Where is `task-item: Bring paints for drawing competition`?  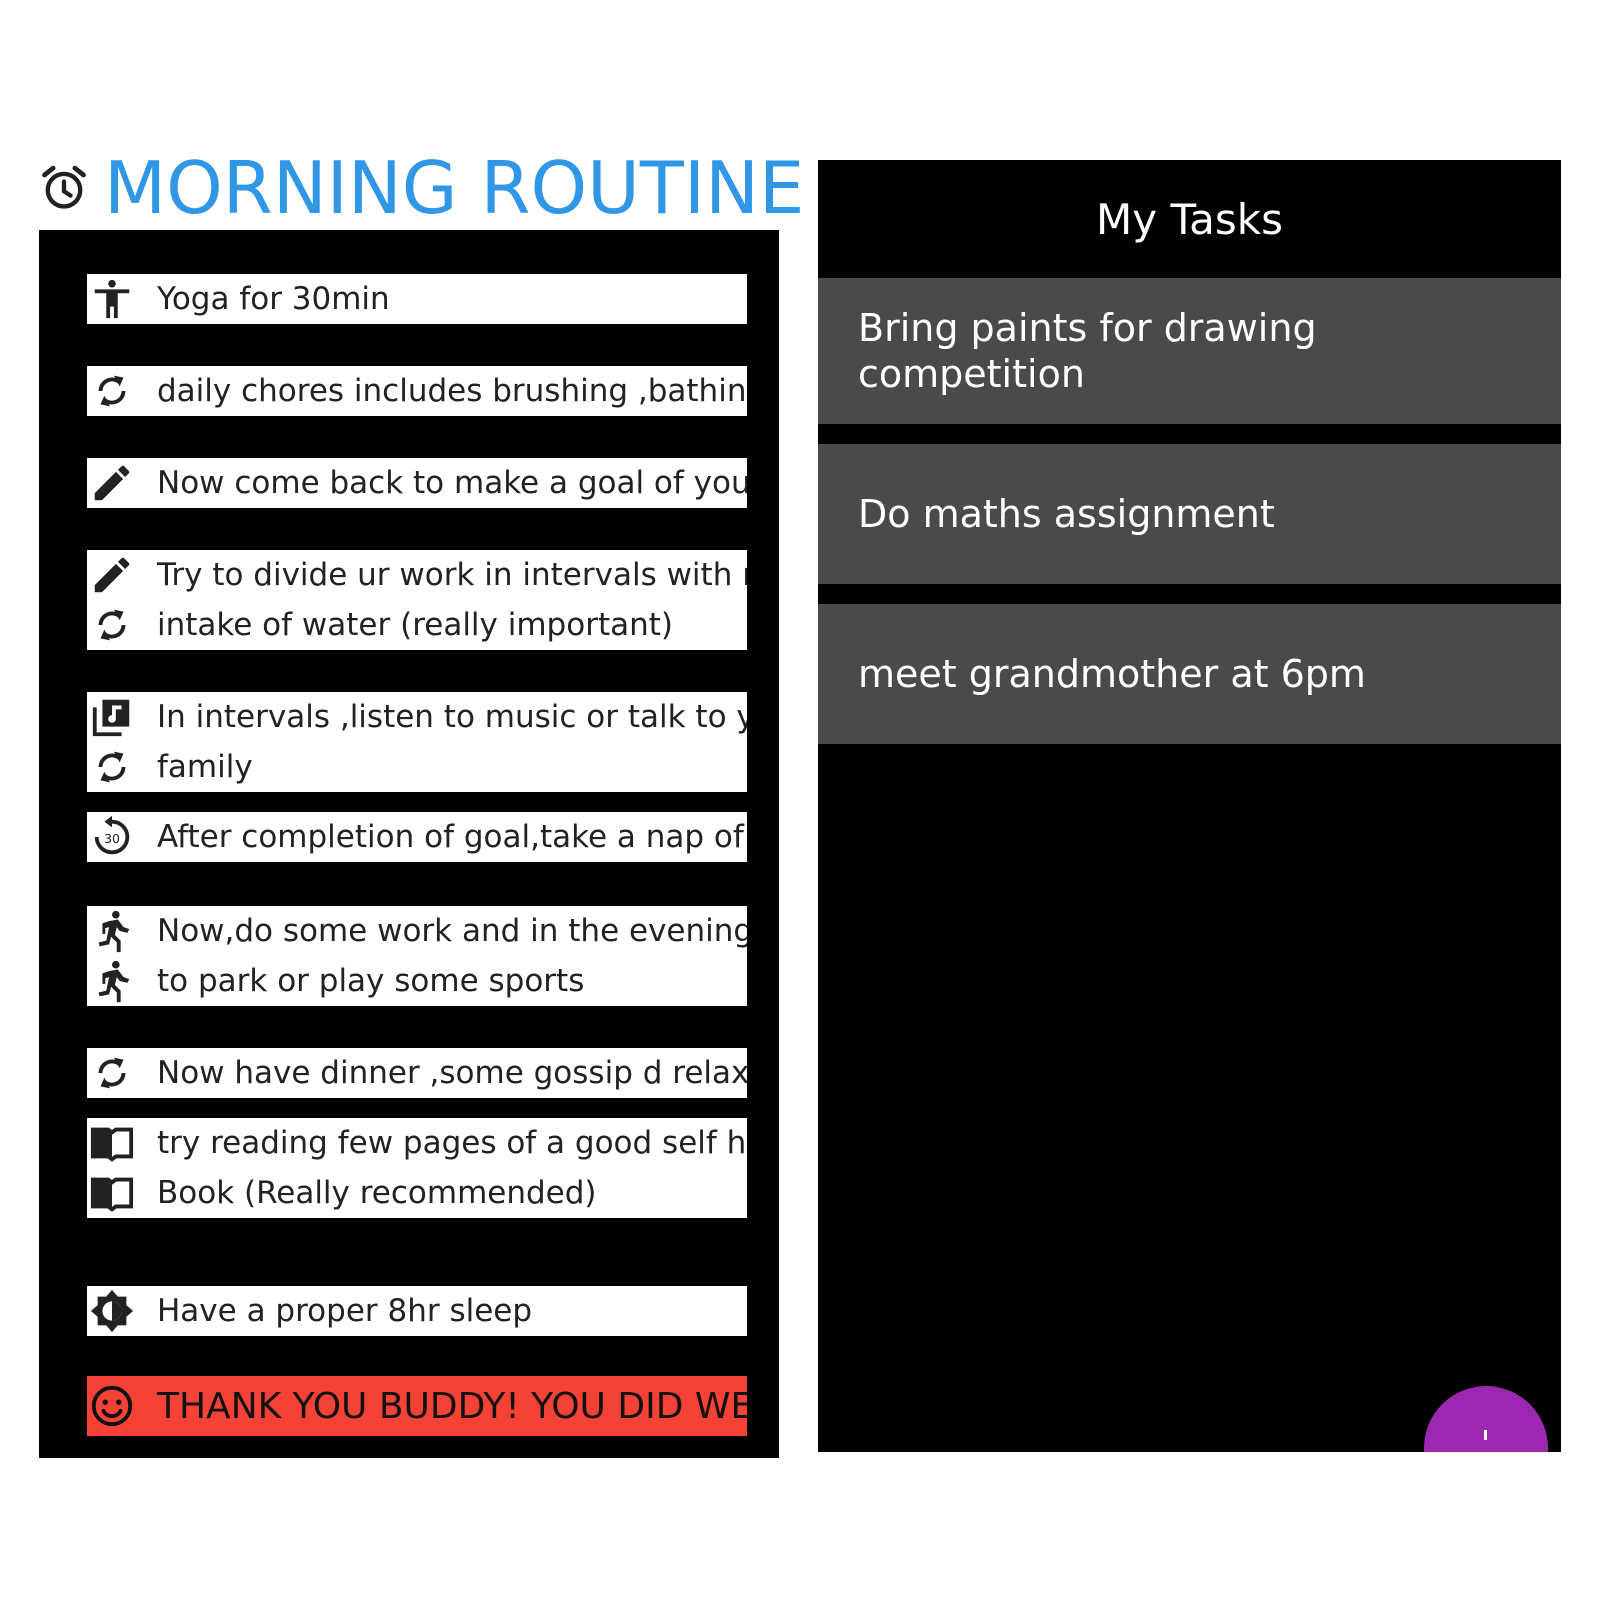 task-item: Bring paints for drawing competition is located at coordinates (1189, 351).